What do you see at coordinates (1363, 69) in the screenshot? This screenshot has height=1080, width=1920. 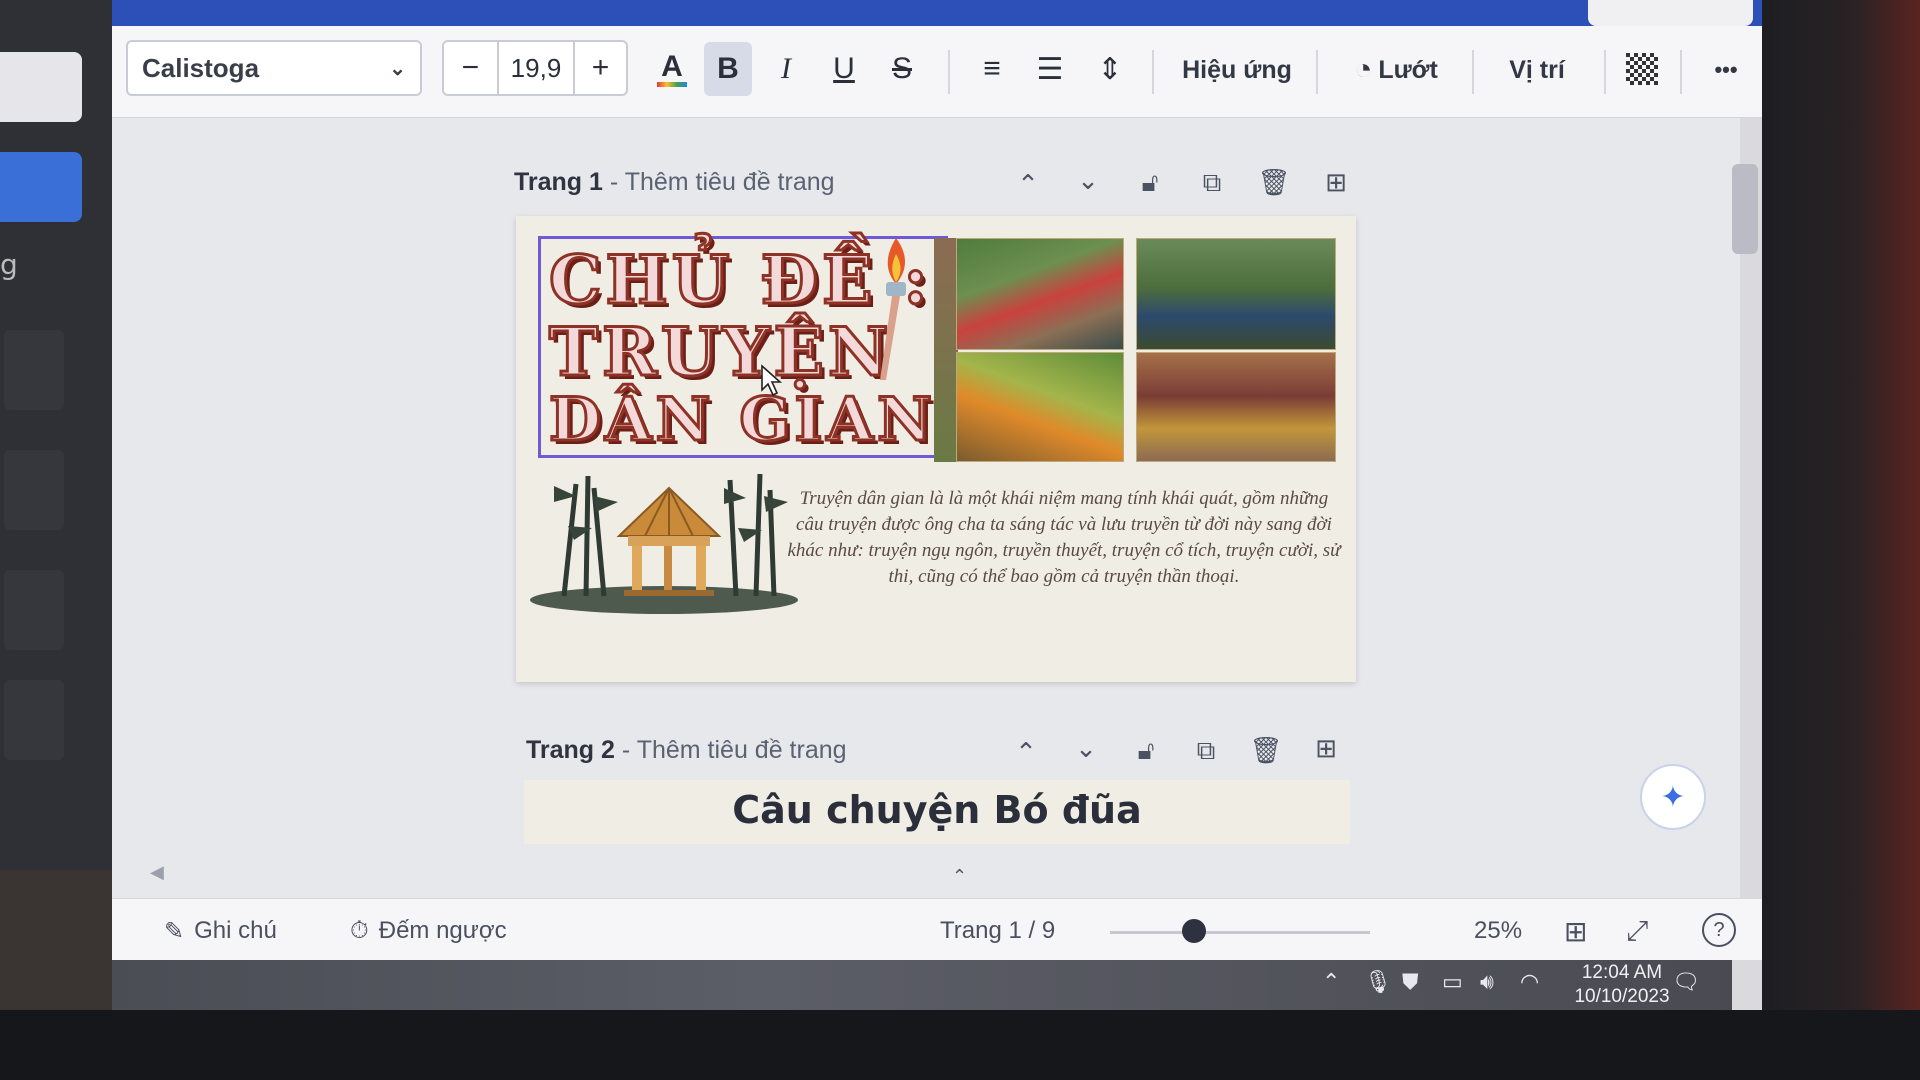 I see `animate-icon: ◔` at bounding box center [1363, 69].